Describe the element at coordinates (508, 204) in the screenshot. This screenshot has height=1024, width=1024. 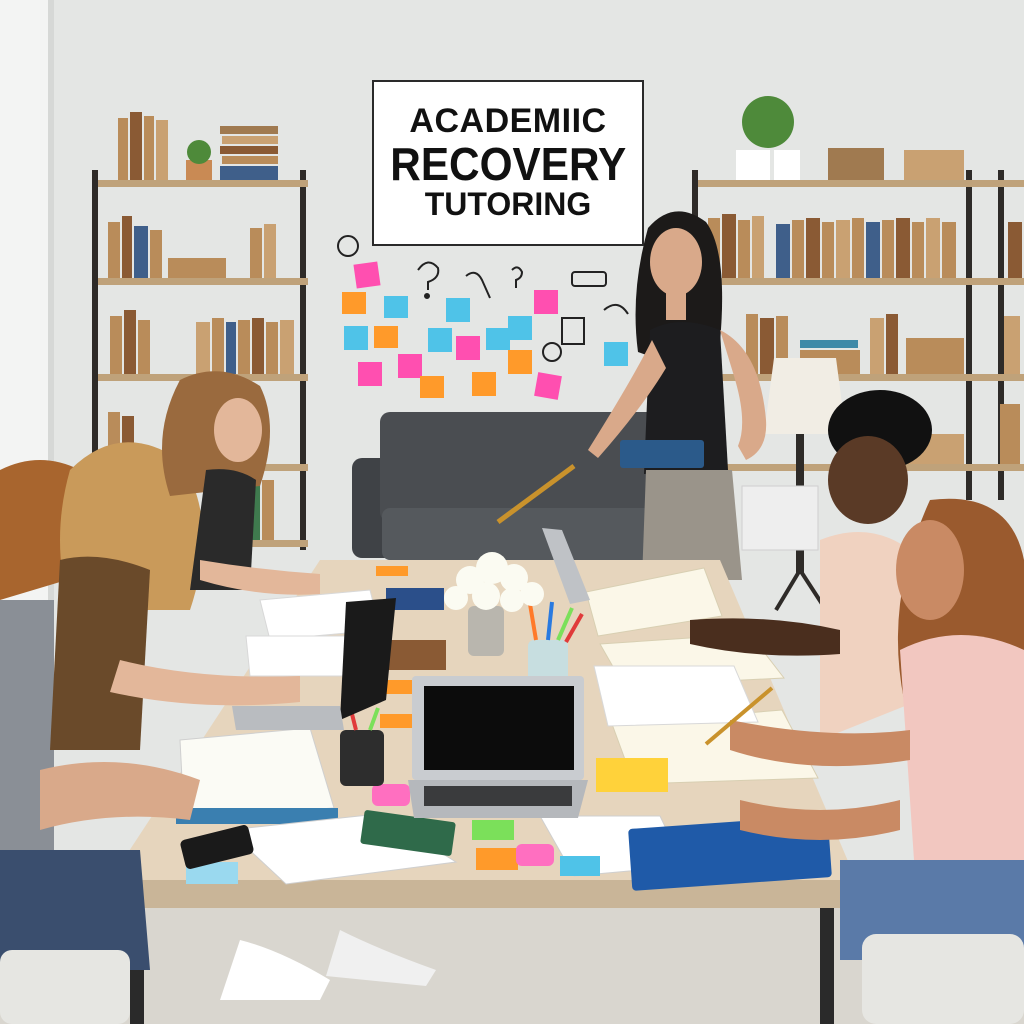
I see `sign-line-3: TUTORING` at that location.